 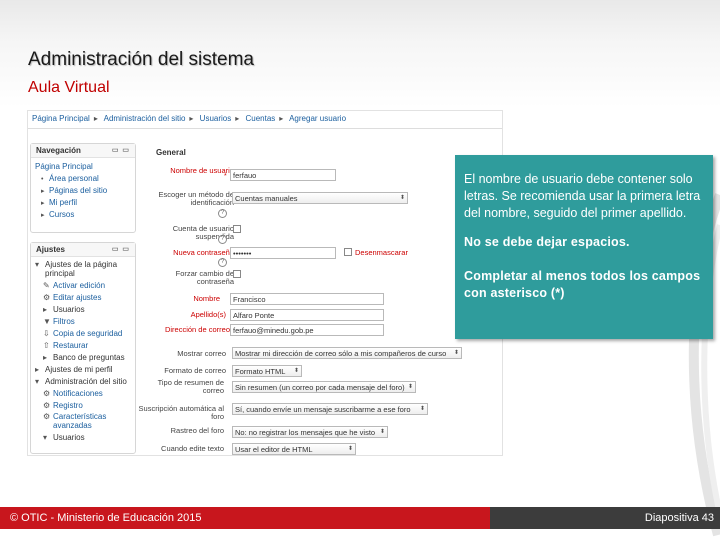 I want to click on nav-item-label: Página Principal, so click(x=64, y=166).